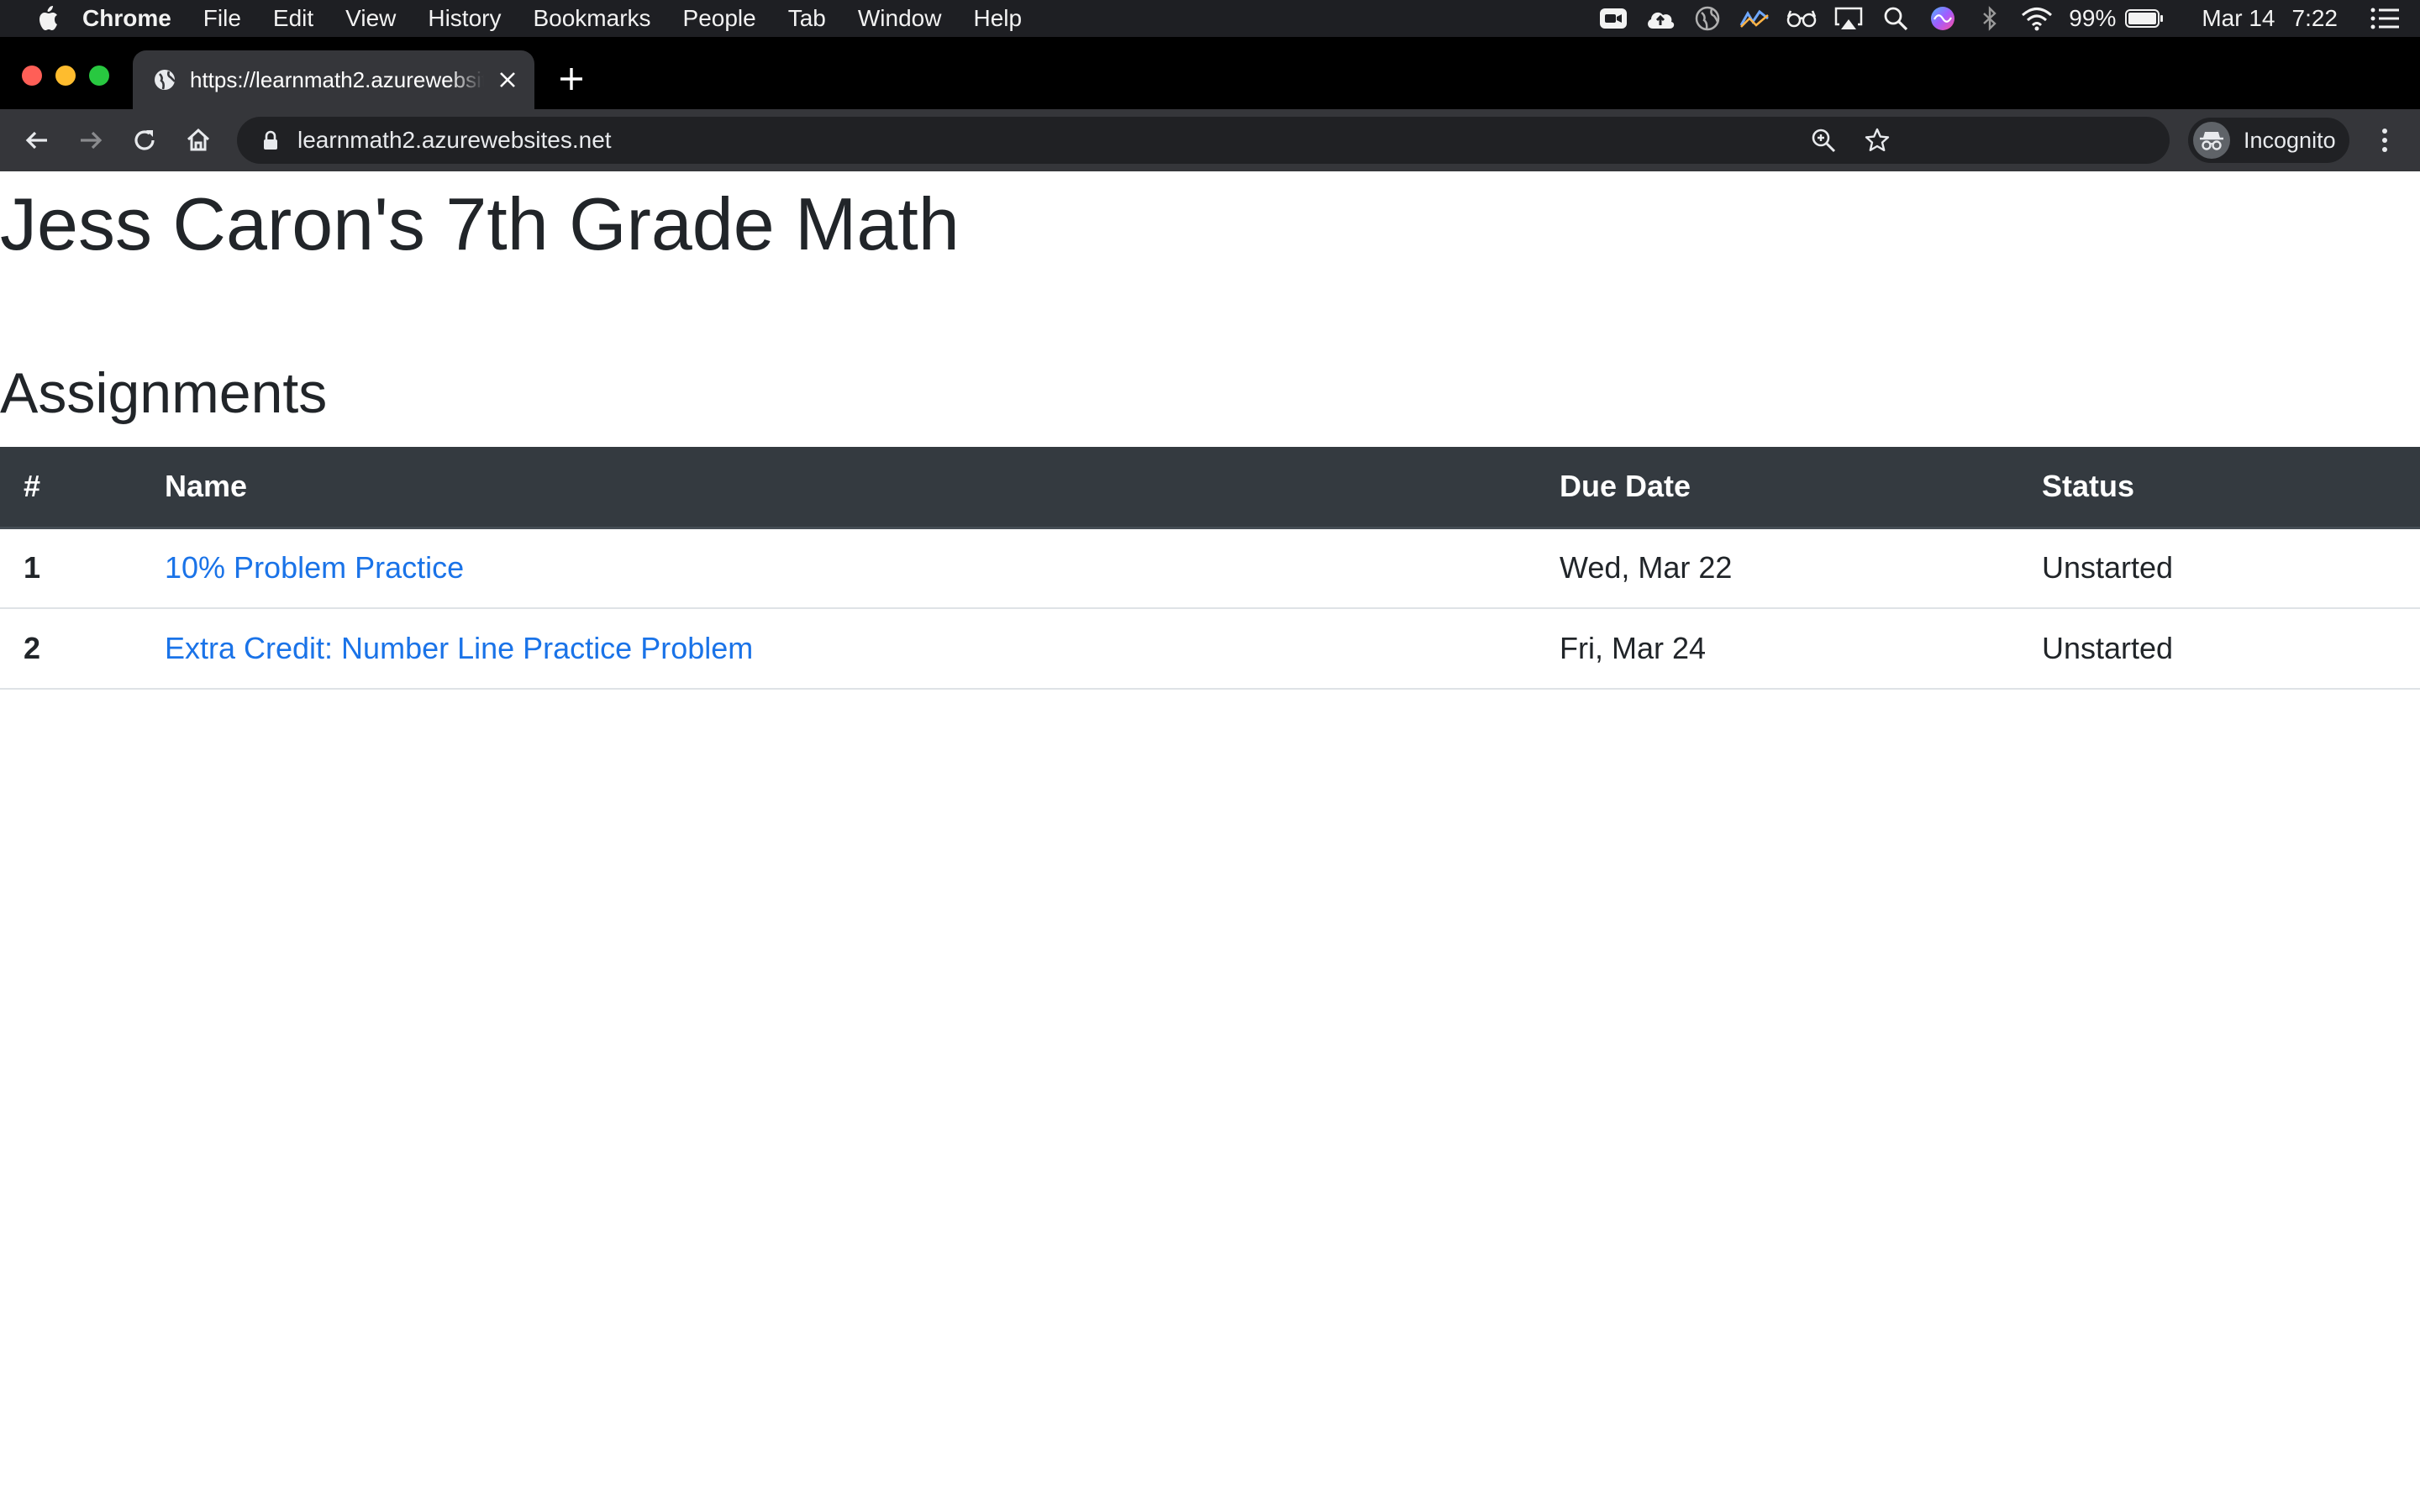 The image size is (2420, 1512). Describe the element at coordinates (900, 18) in the screenshot. I see `menu-window: Window` at that location.